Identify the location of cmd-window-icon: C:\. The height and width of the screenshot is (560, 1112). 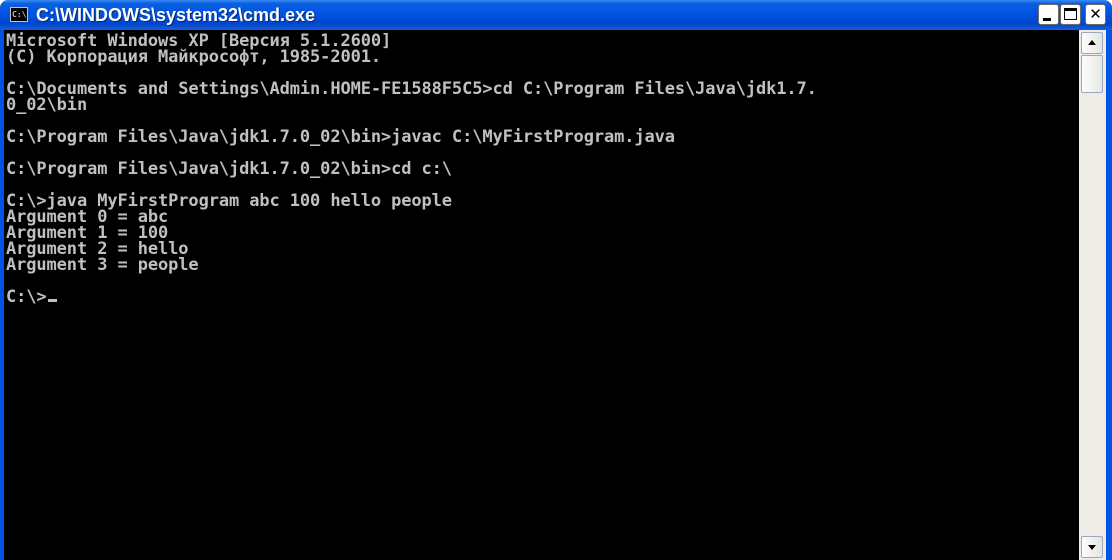
(19, 14).